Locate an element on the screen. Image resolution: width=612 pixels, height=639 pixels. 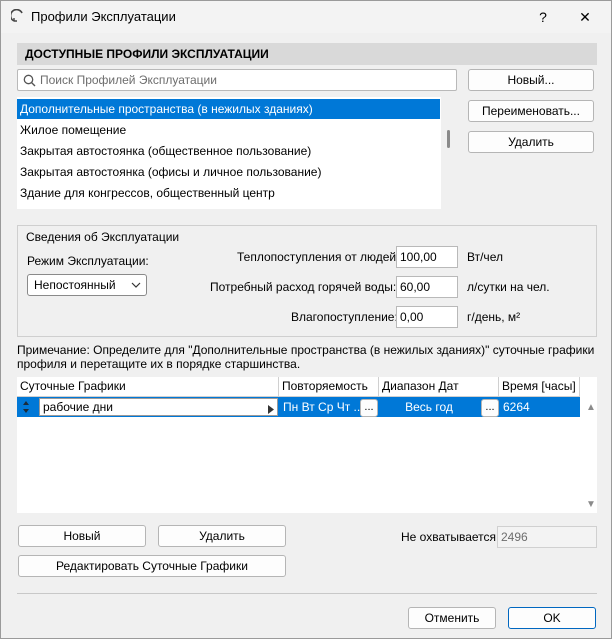
app-icon is located at coordinates (17, 15).